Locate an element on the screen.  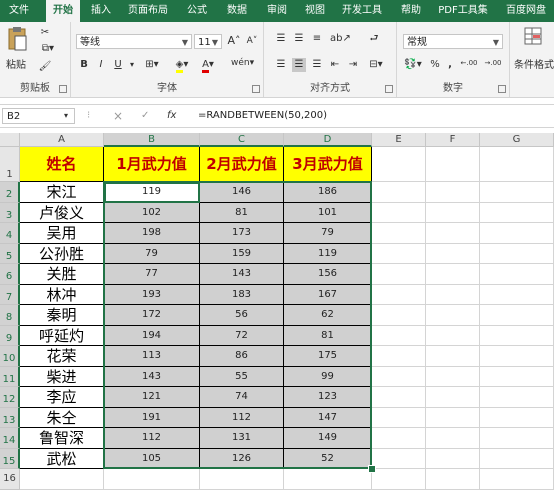
row-header-4: 4 is located at coordinates (10, 233).